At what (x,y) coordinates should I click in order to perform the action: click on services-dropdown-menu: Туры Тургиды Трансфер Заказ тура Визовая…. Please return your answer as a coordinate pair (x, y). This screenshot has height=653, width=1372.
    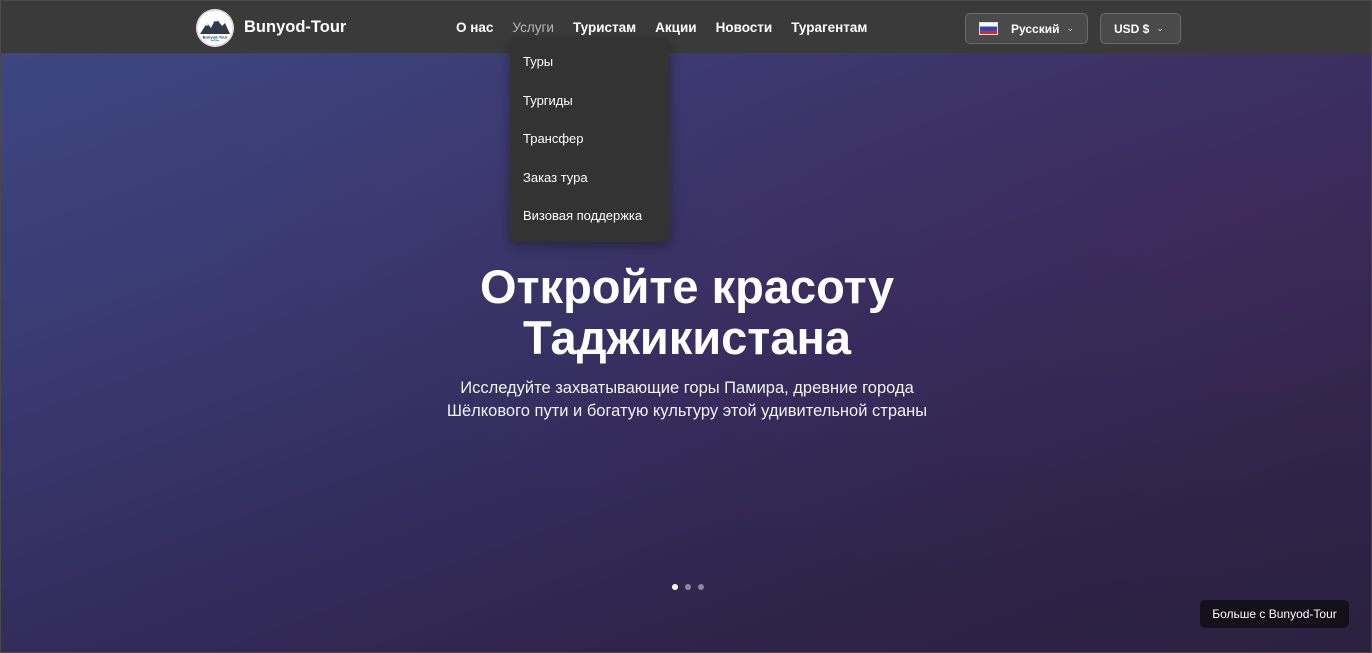
    Looking at the image, I should click on (590, 140).